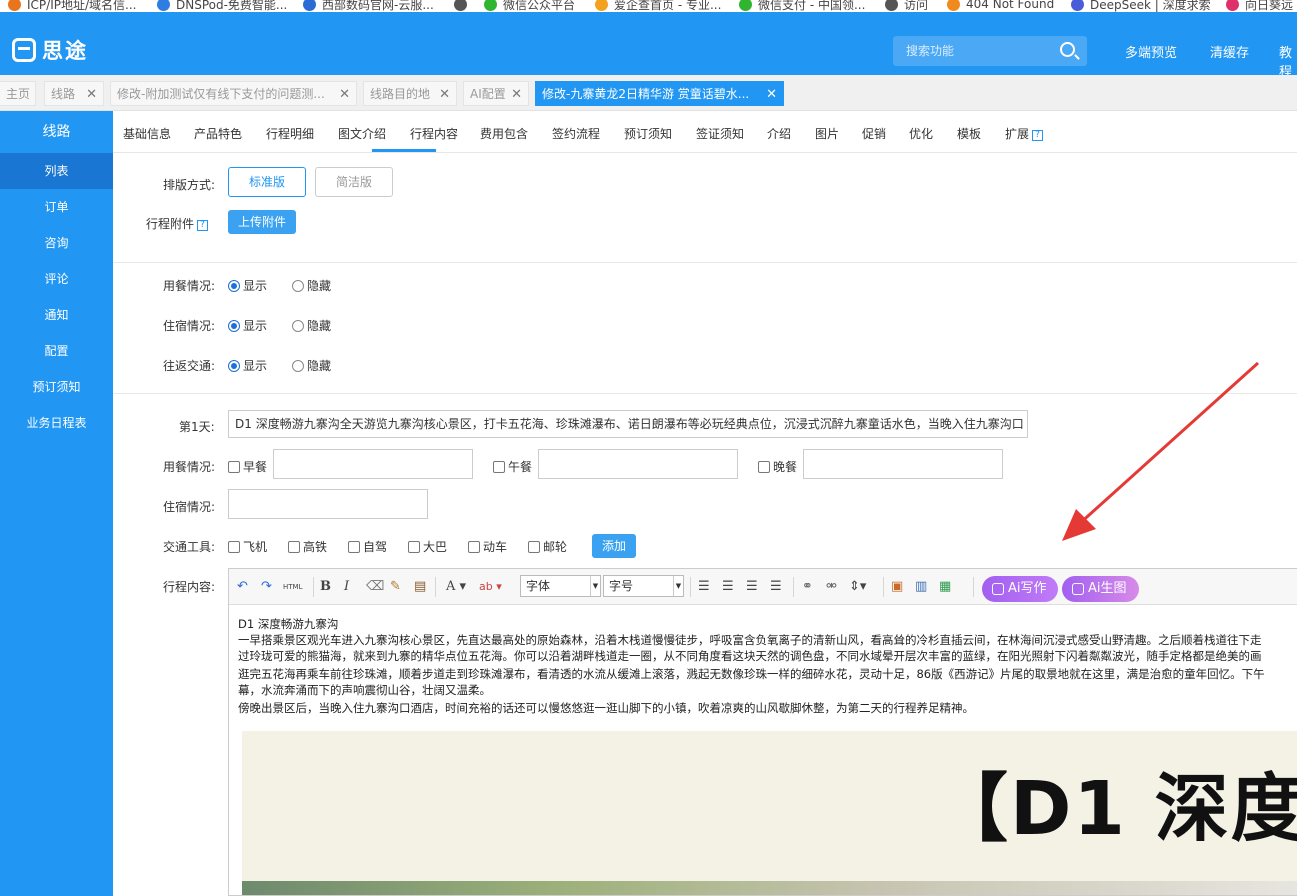 The image size is (1297, 896). I want to click on self-drive-checkbox: 自驾, so click(367, 546).